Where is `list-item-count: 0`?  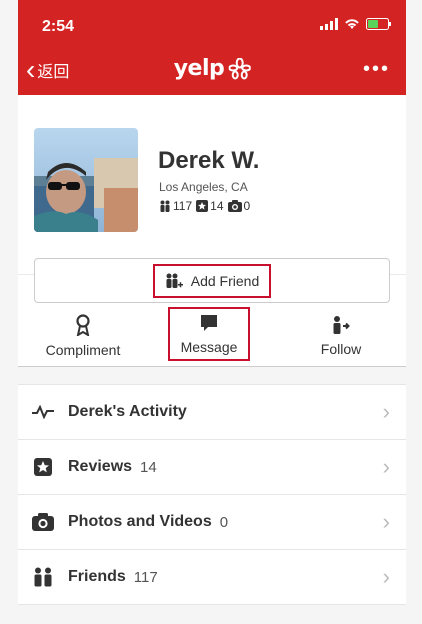 list-item-count: 0 is located at coordinates (224, 522).